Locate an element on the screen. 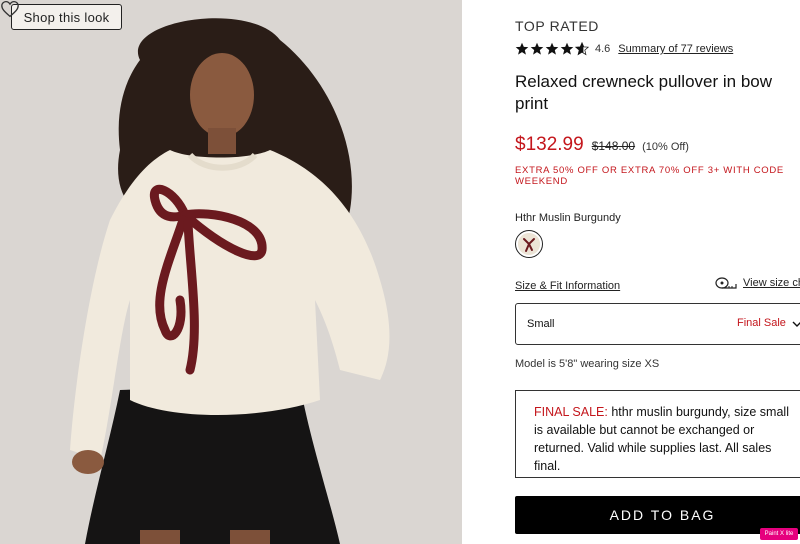 This screenshot has height=544, width=800. reviews-link: Summary of 77 reviews is located at coordinates (675, 49).